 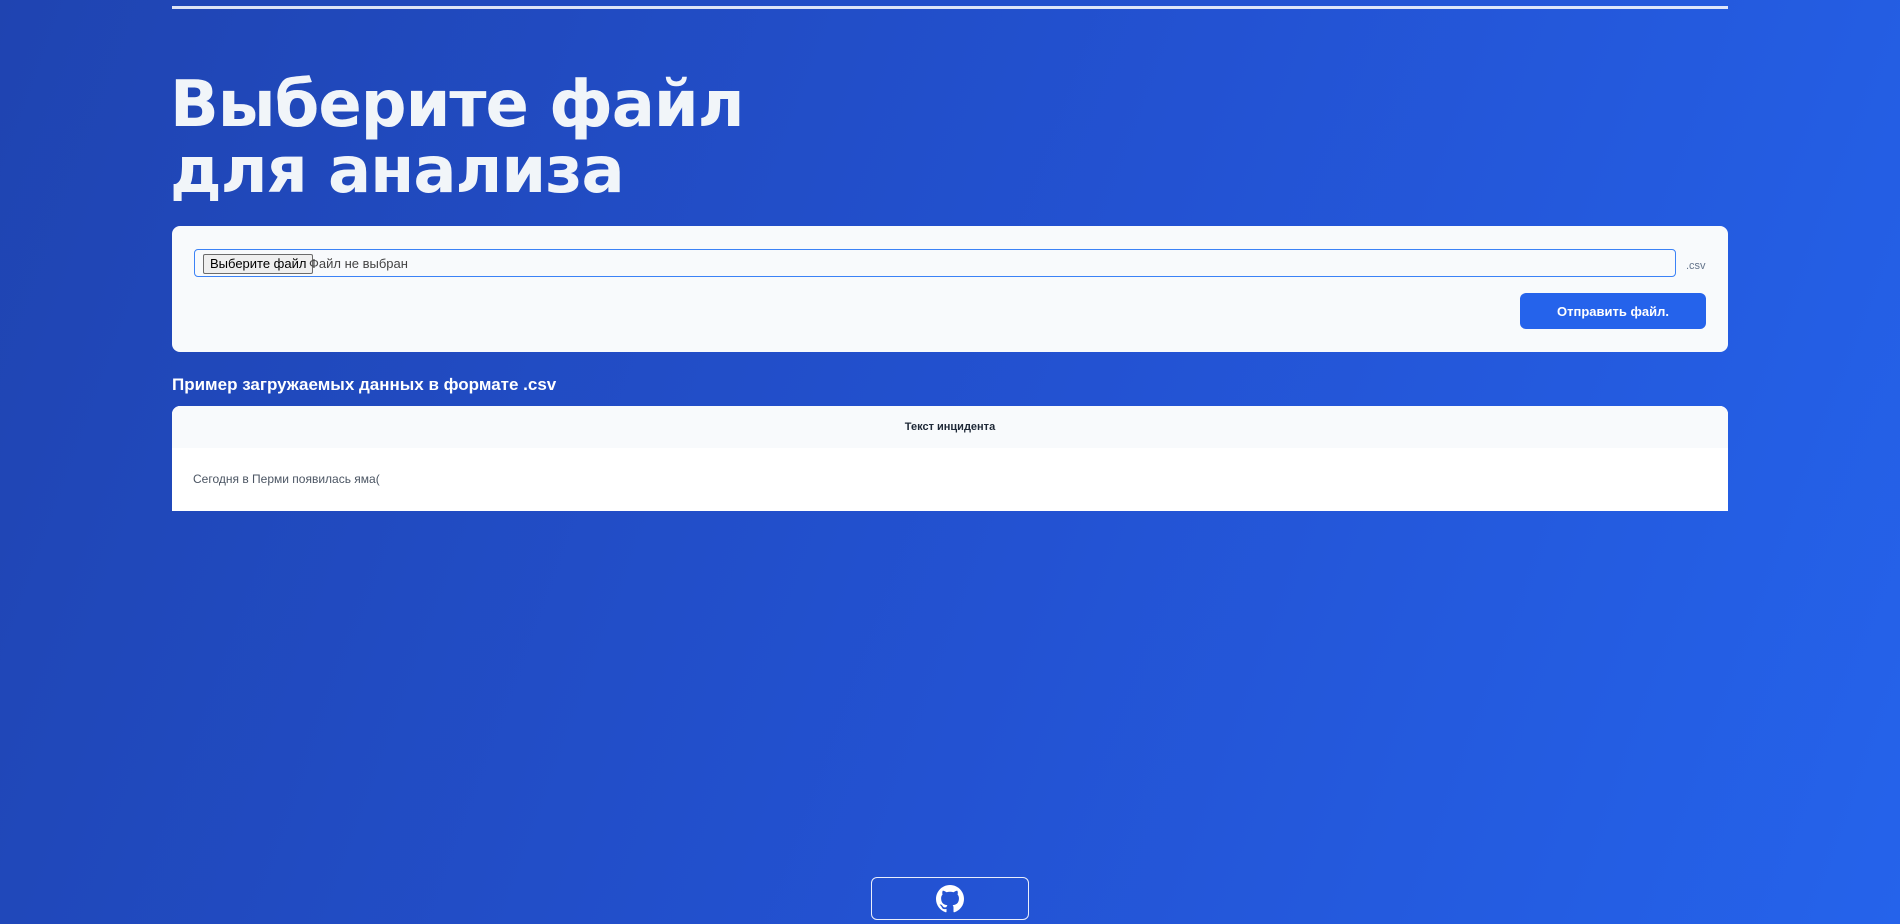 What do you see at coordinates (950, 7) in the screenshot?
I see `top-divider` at bounding box center [950, 7].